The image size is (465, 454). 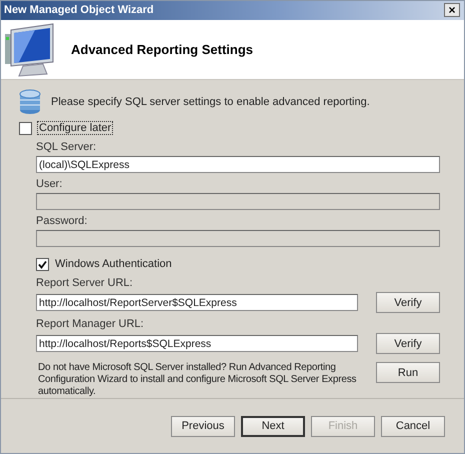 I want to click on check-mark-icon, so click(x=42, y=264).